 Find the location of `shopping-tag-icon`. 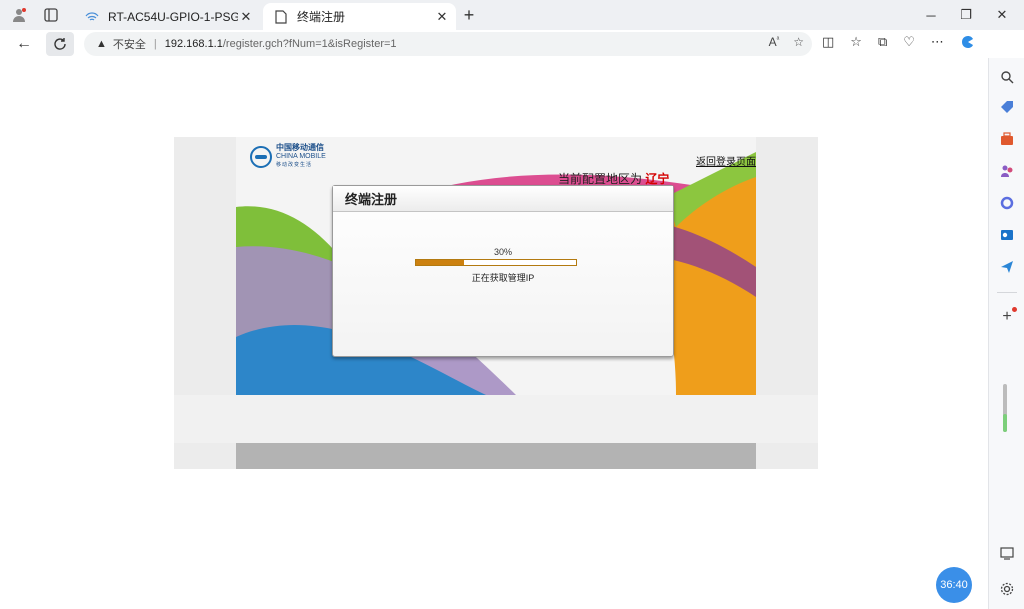

shopping-tag-icon is located at coordinates (1007, 107).